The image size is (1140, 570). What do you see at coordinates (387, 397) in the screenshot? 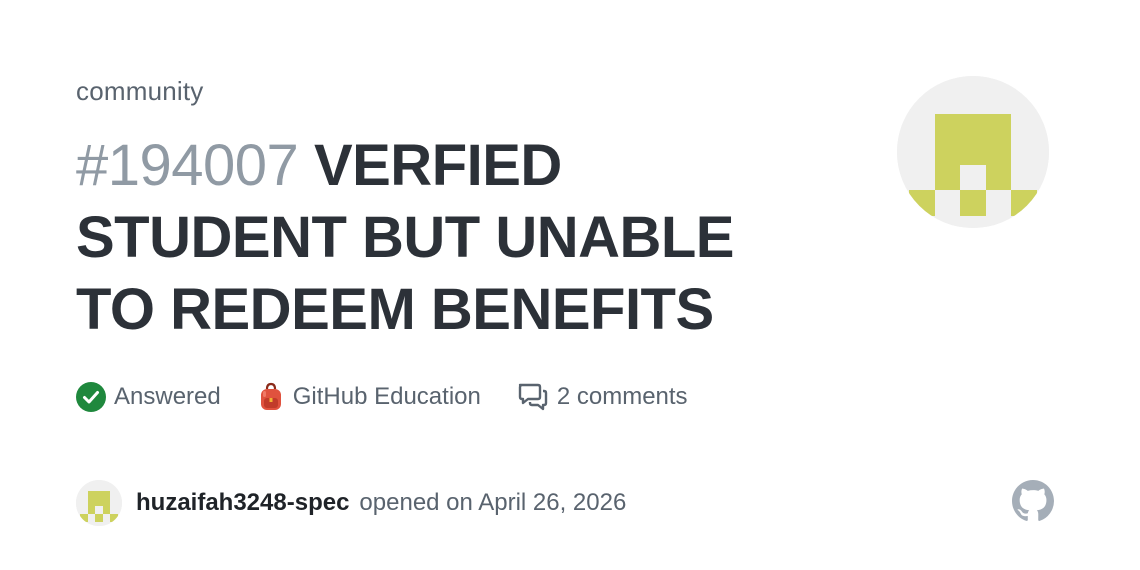
I see `category-label: GitHub Education` at bounding box center [387, 397].